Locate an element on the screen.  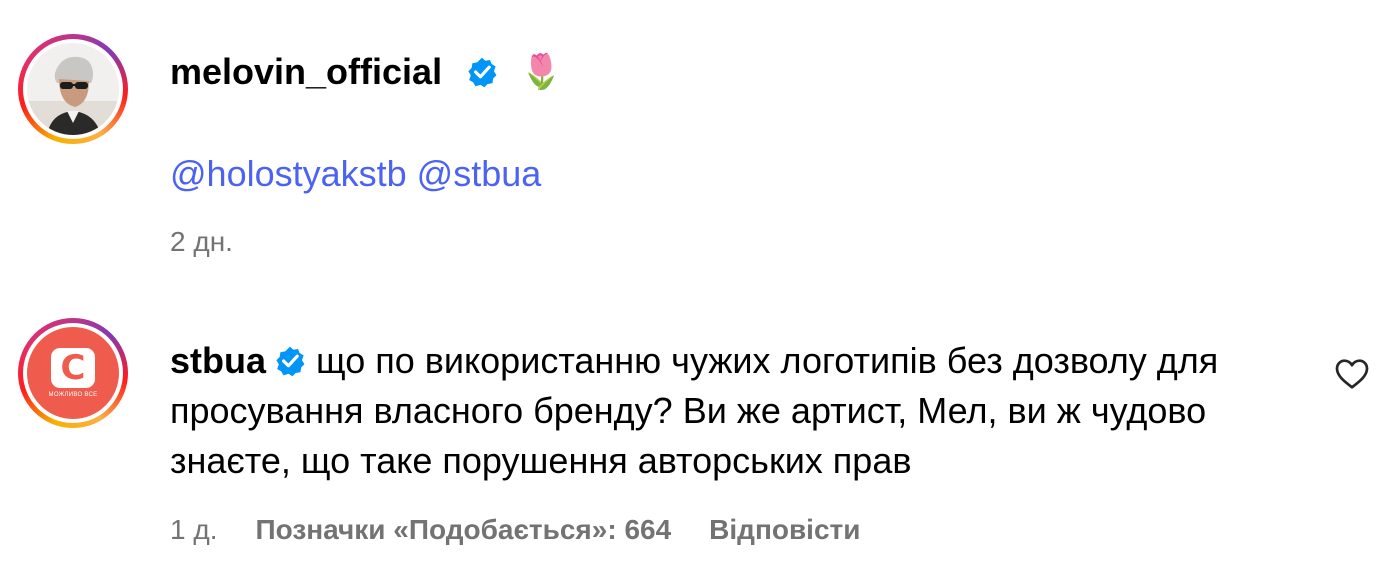
post-avatar-border is located at coordinates (73, 89).